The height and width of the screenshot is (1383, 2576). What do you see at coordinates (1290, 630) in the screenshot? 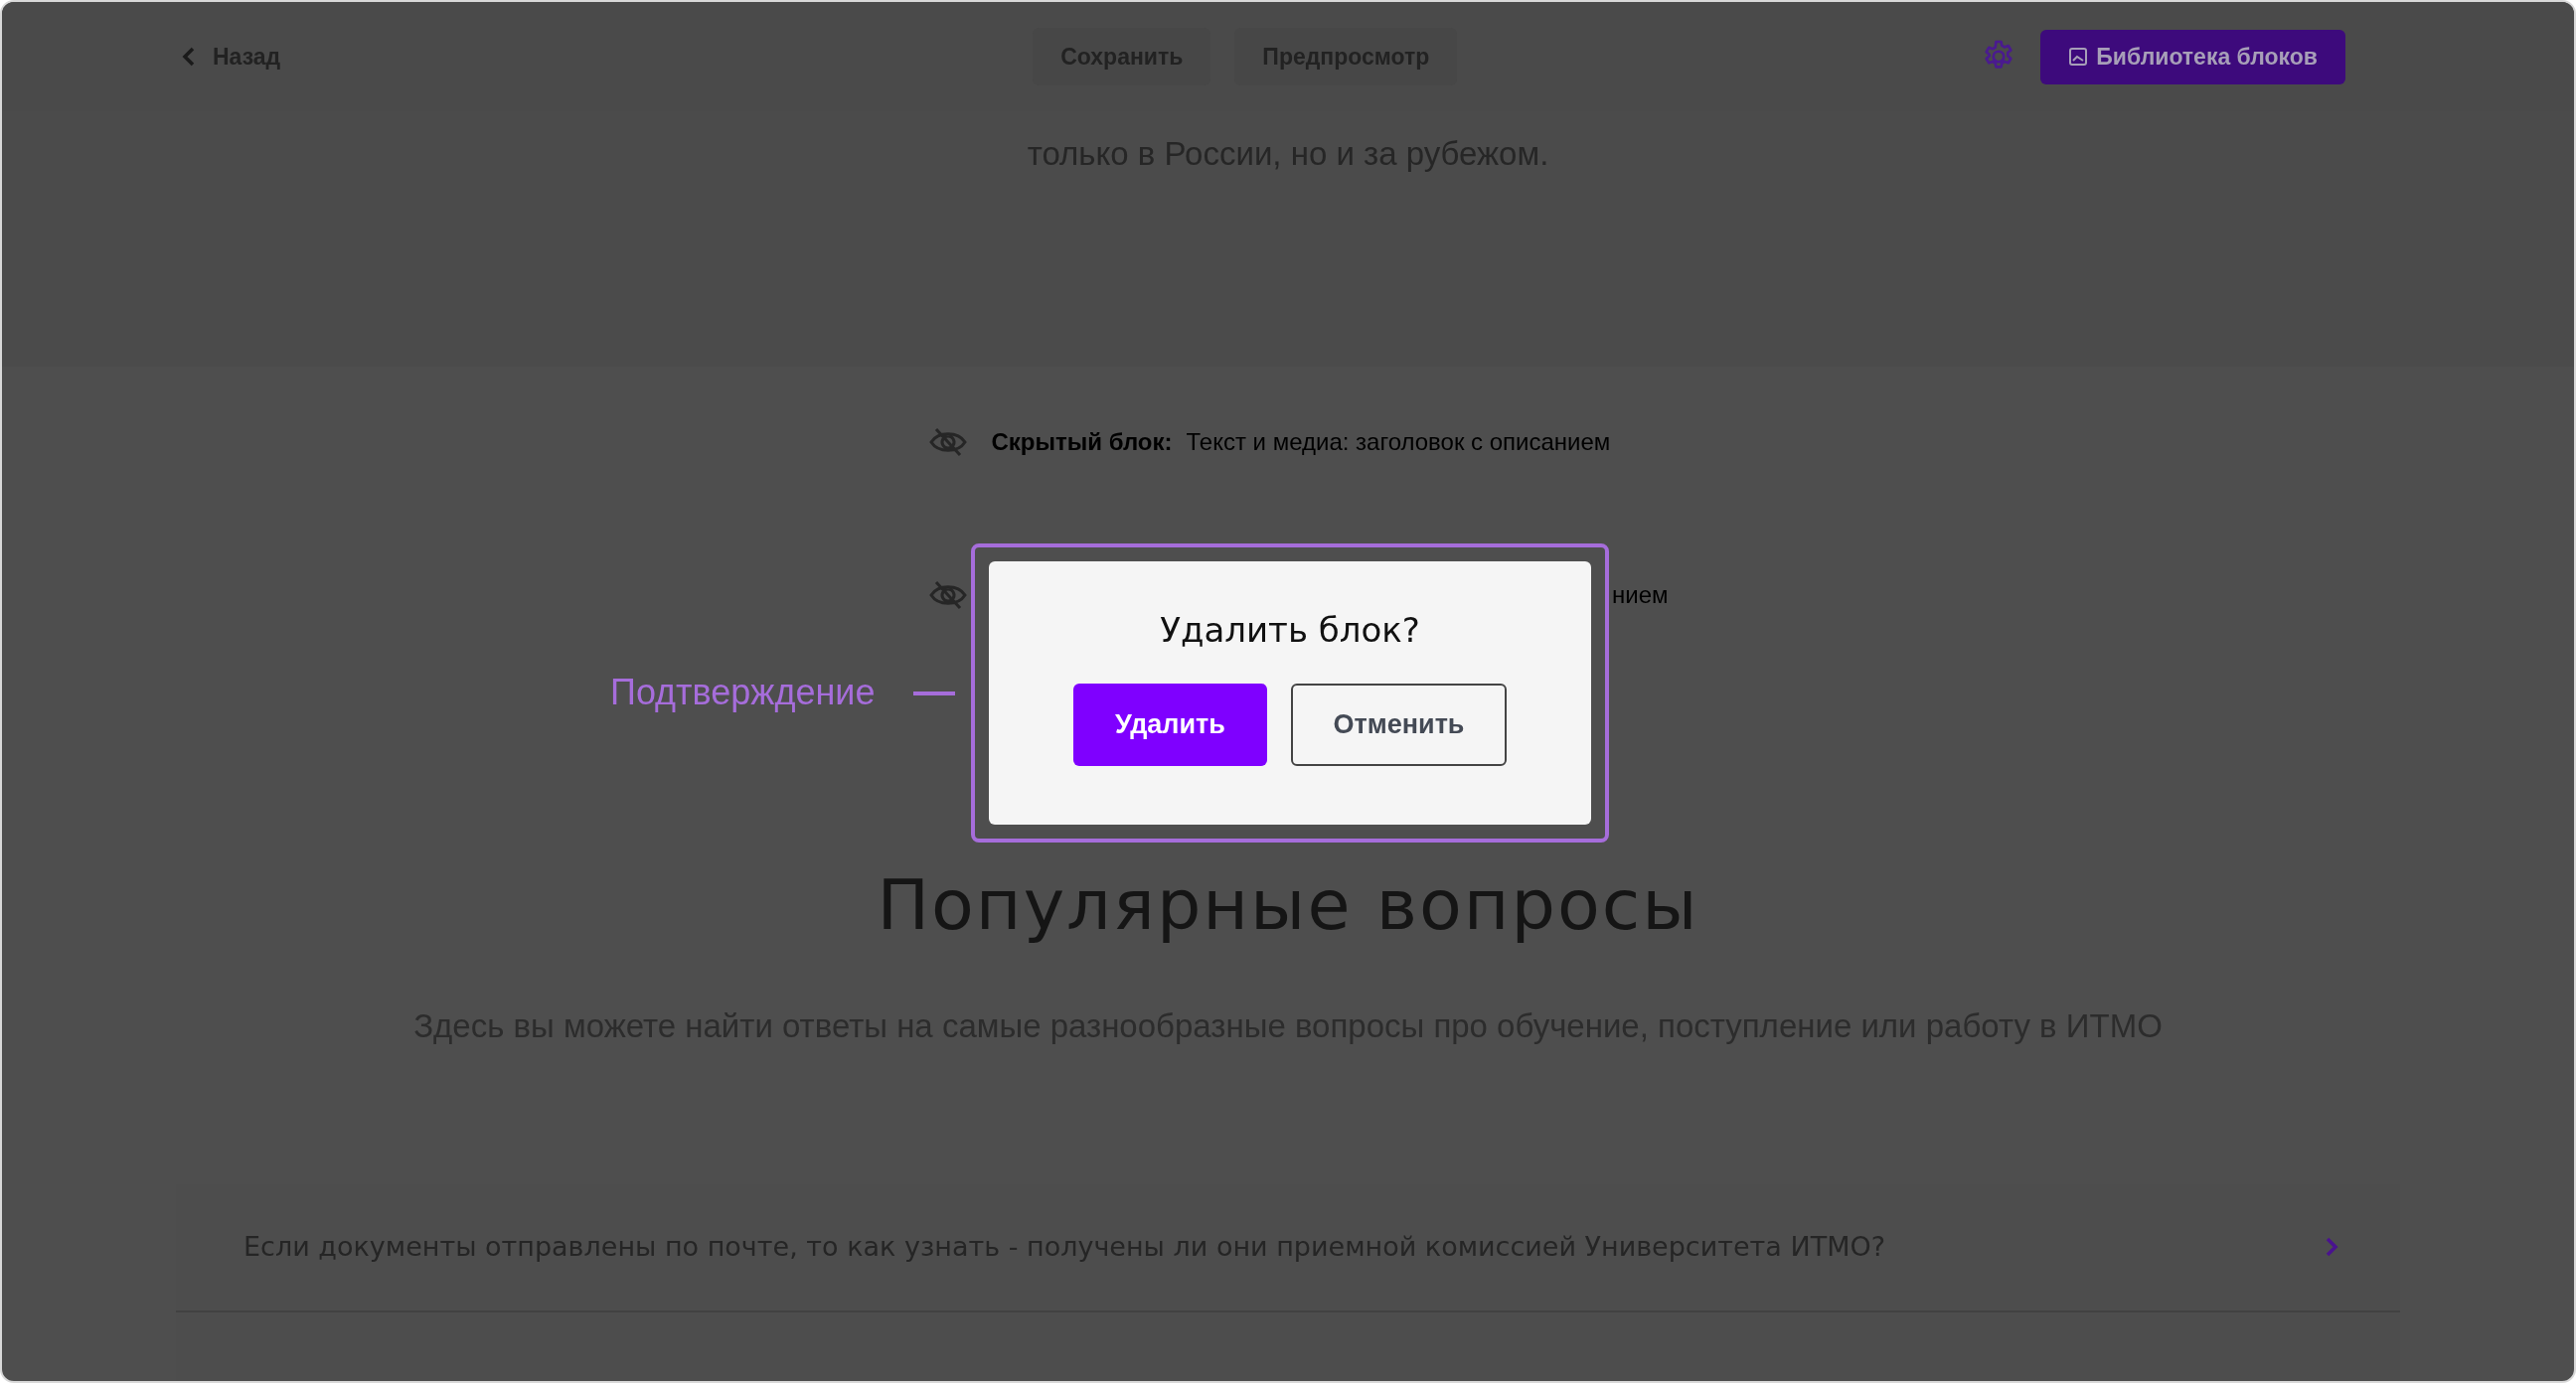
I see `dialog-title: Удалить блок?` at bounding box center [1290, 630].